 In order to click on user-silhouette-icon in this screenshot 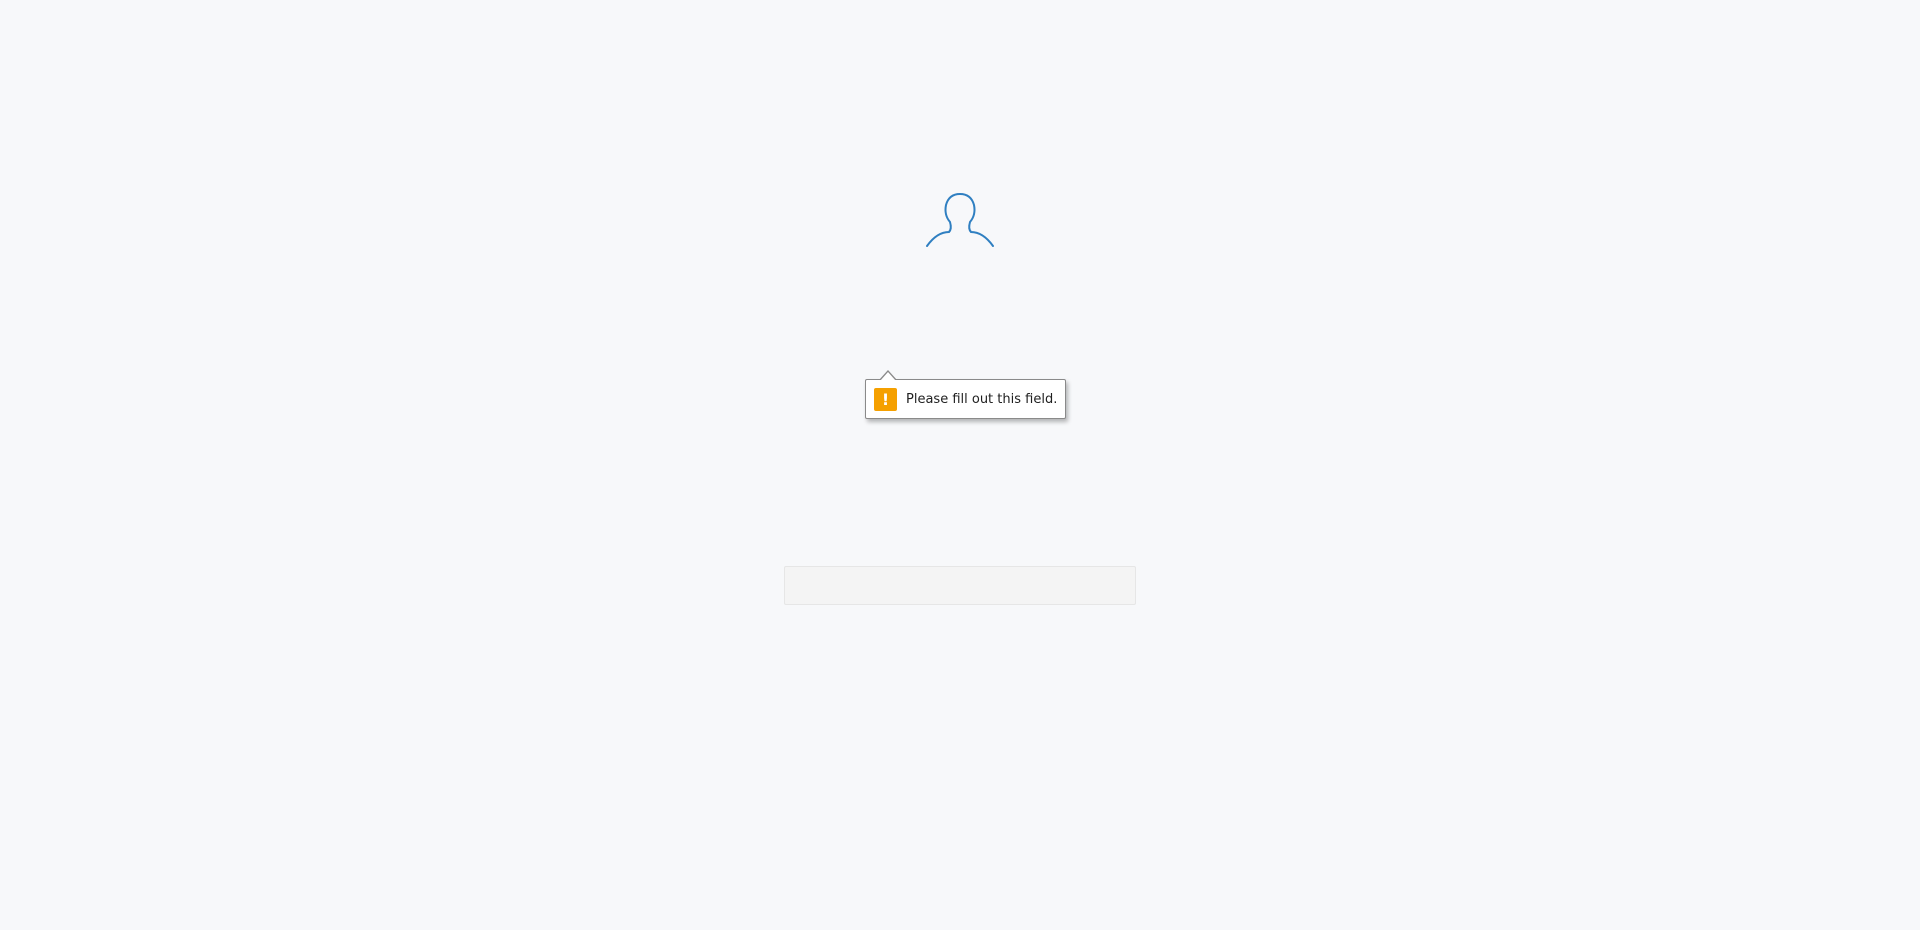, I will do `click(960, 220)`.